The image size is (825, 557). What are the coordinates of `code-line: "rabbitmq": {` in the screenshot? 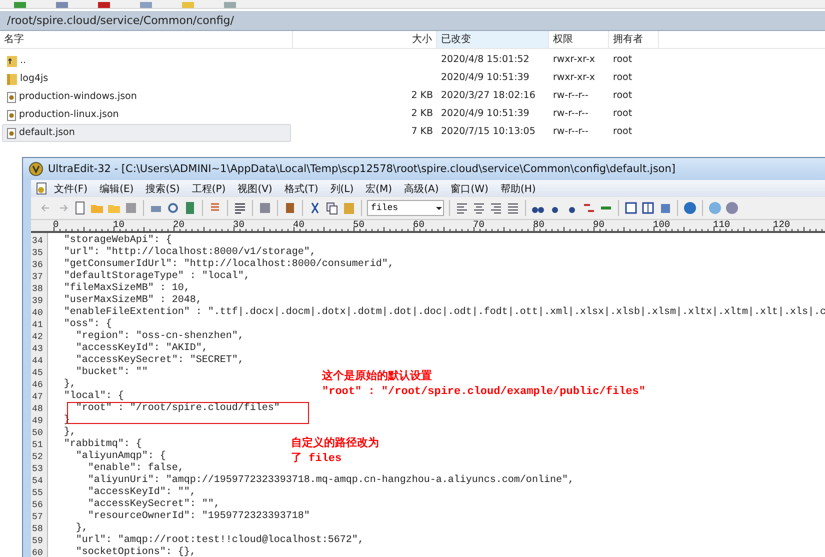 It's located at (102, 444).